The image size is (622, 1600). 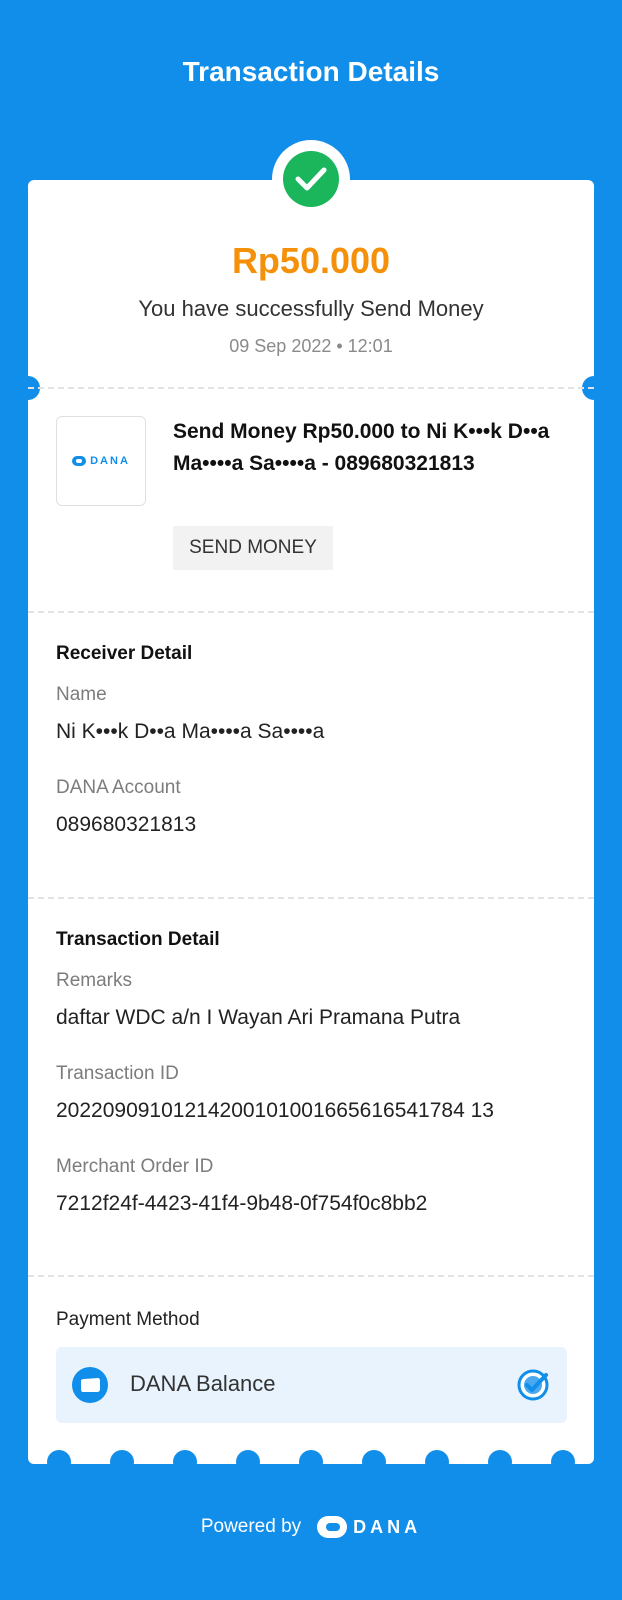 What do you see at coordinates (311, 1385) in the screenshot?
I see `payment-method-item: DANA Balance` at bounding box center [311, 1385].